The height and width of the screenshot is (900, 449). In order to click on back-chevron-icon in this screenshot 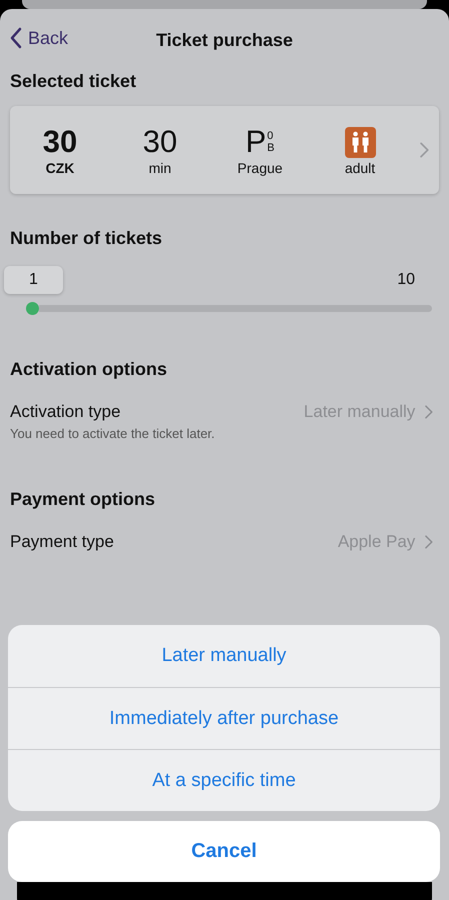, I will do `click(16, 38)`.